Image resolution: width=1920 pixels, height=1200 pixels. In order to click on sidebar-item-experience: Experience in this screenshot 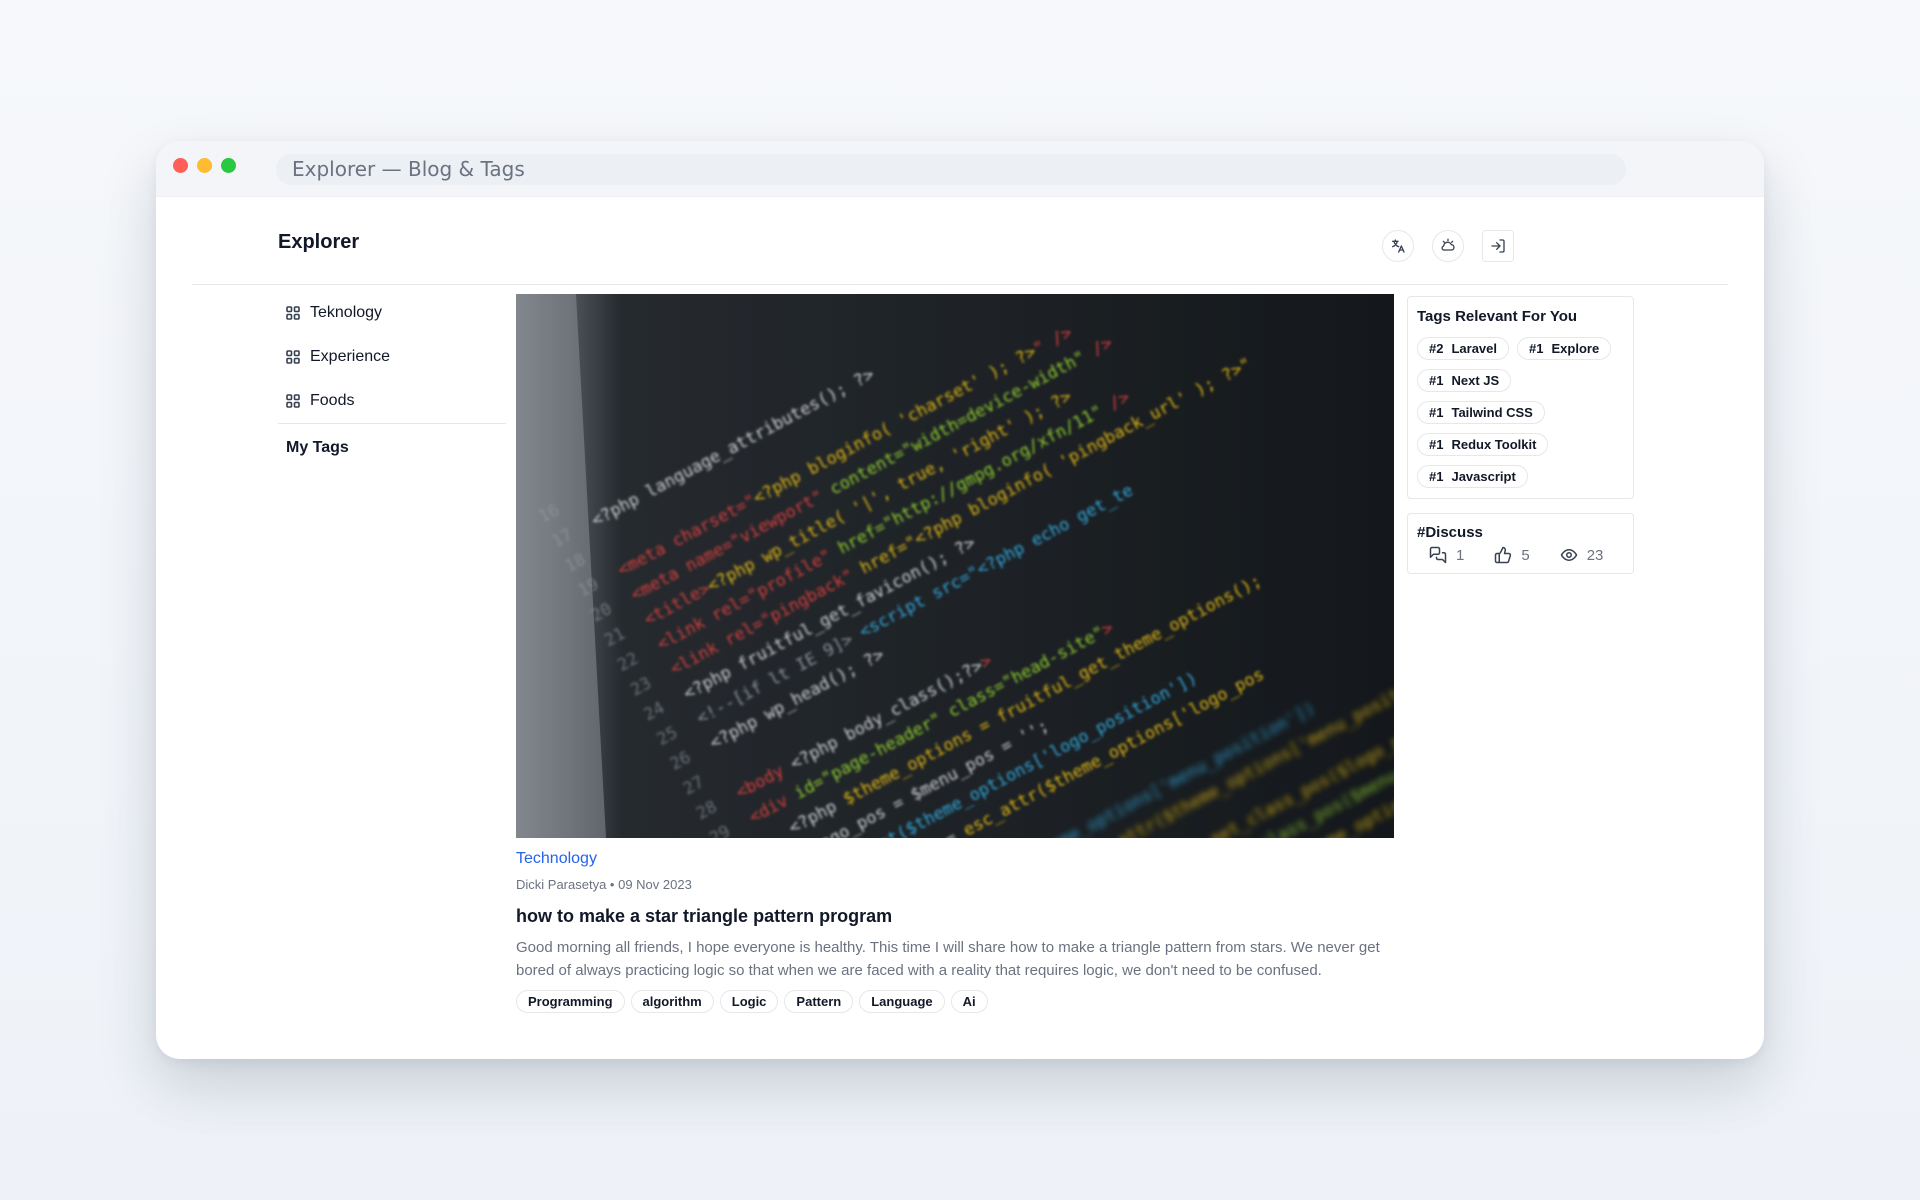, I will do `click(392, 357)`.